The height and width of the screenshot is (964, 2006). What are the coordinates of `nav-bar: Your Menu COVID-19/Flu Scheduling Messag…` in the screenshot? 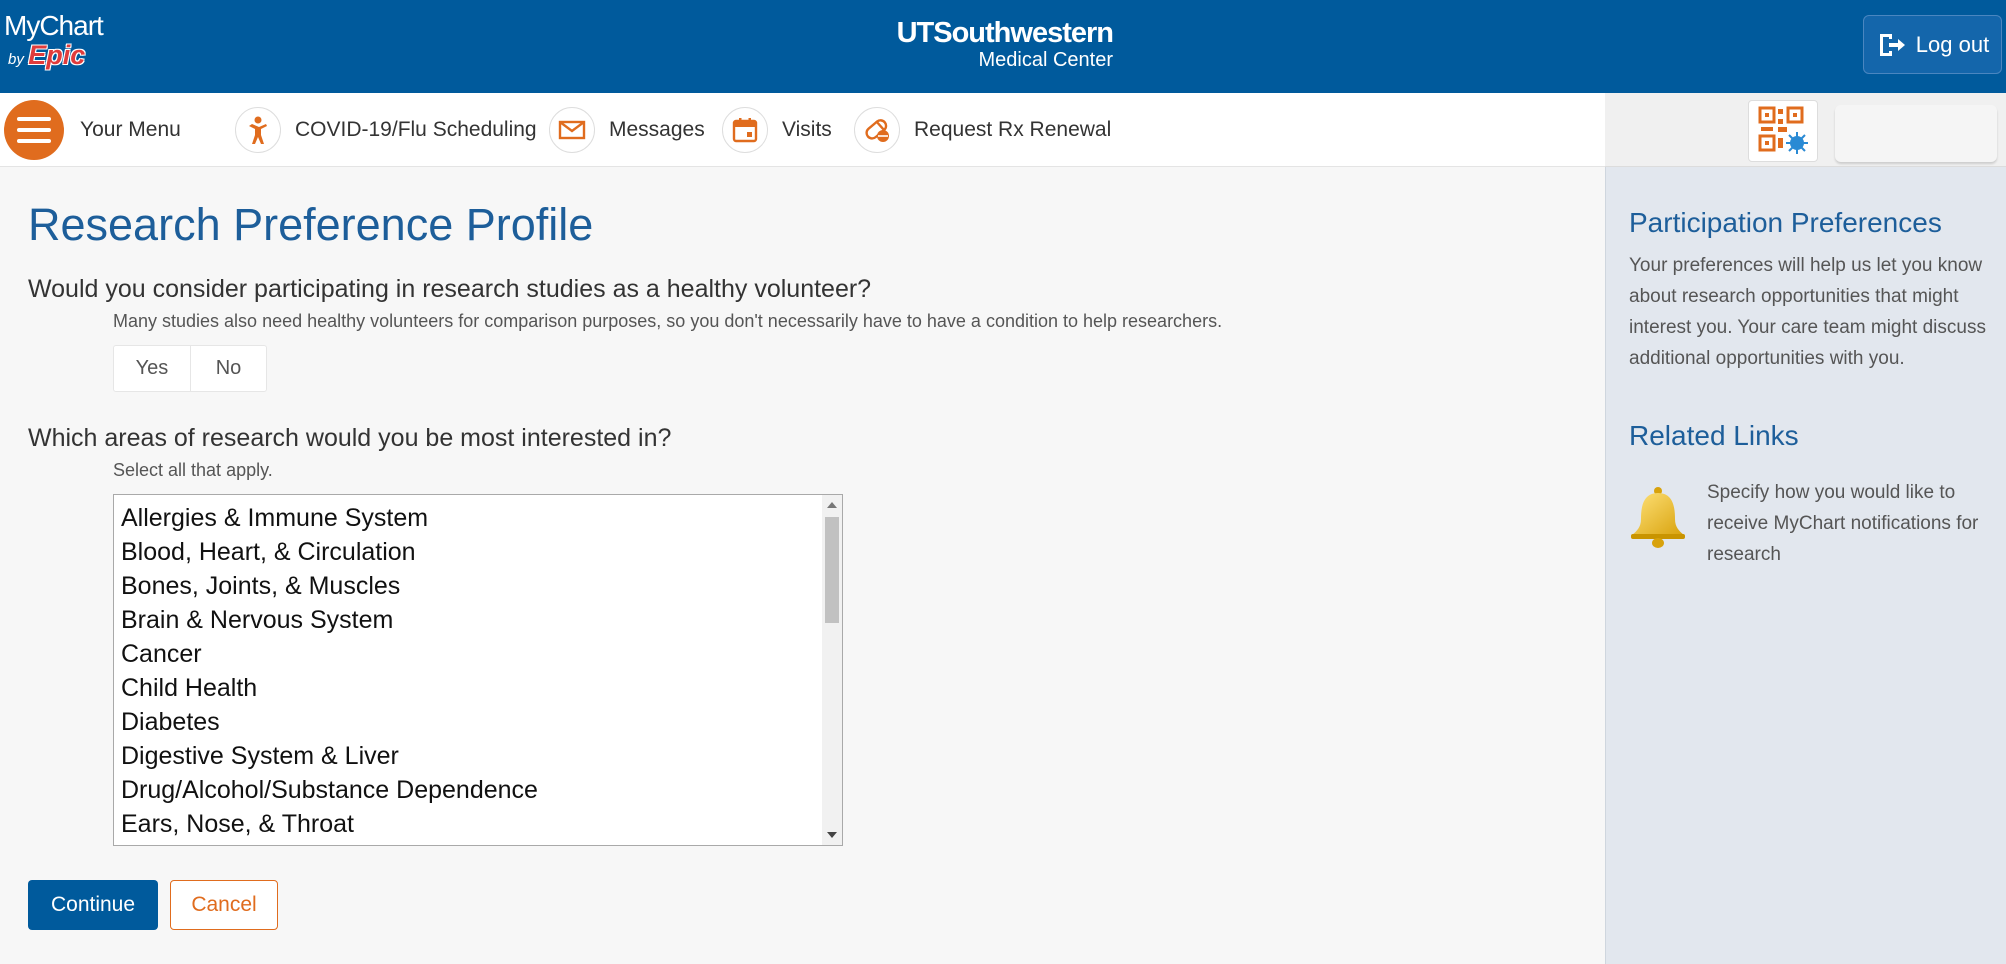 It's located at (802, 130).